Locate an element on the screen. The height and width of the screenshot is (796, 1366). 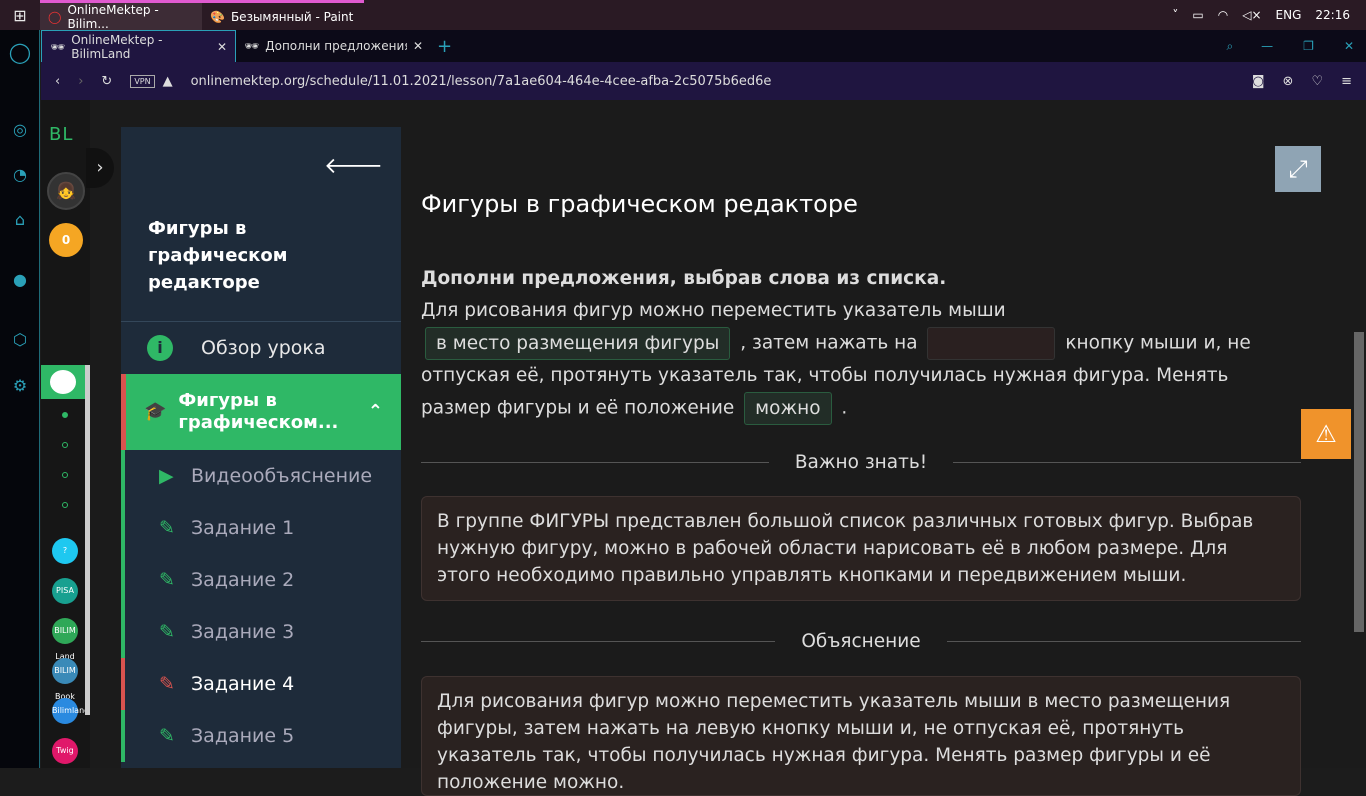
tab-label: Дополни предложения, вы is located at coordinates (336, 46).